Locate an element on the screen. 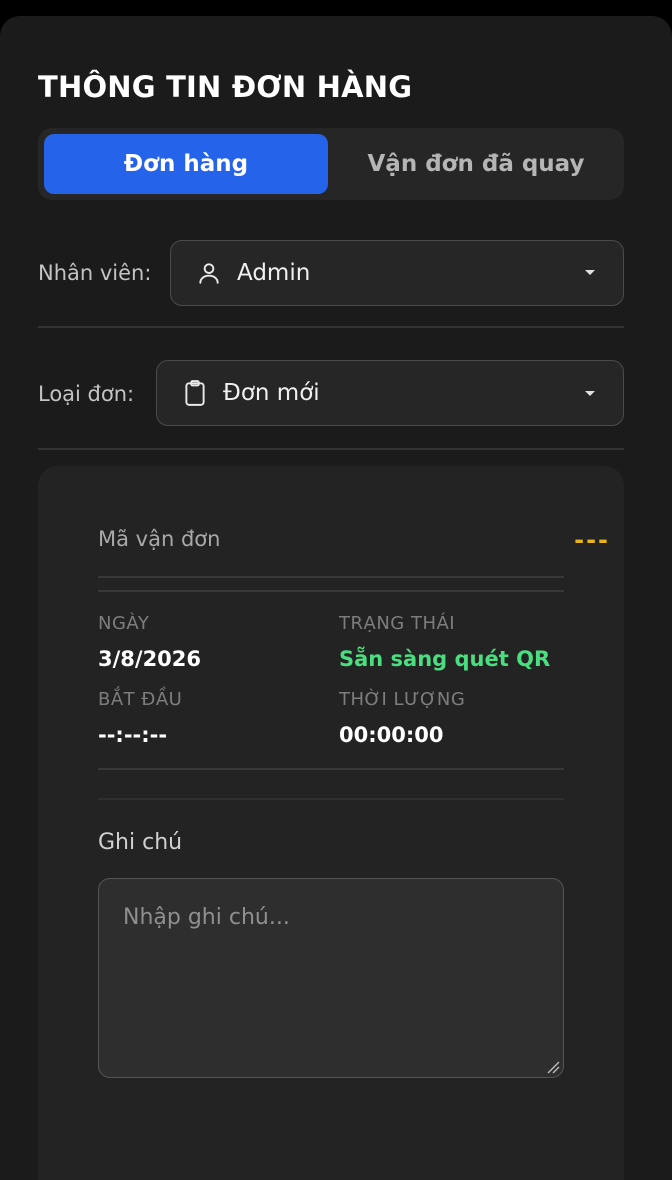 The height and width of the screenshot is (1180, 672). tab-bar: Đơn hàng Vận đơn đã quay is located at coordinates (331, 164).